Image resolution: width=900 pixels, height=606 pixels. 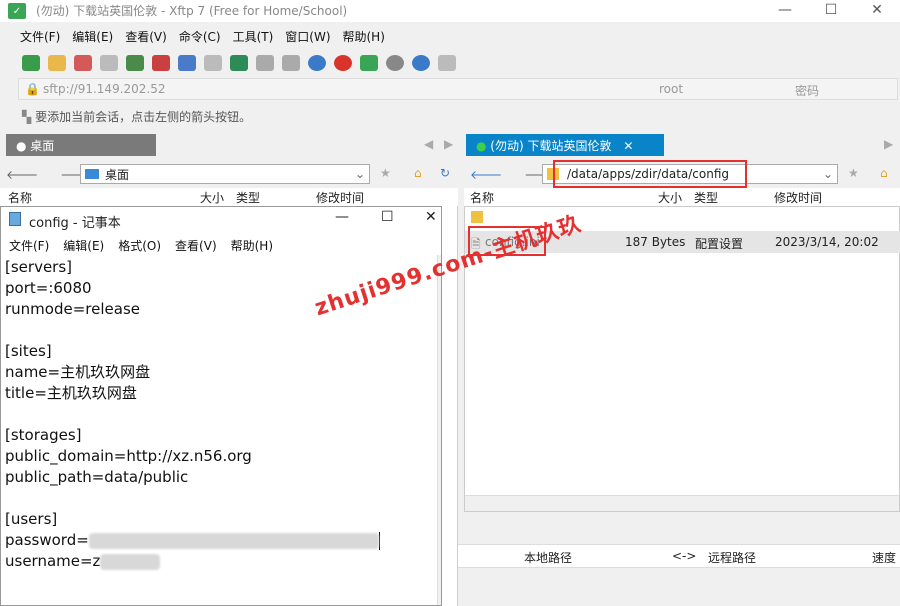 What do you see at coordinates (92, 36) in the screenshot?
I see `menu-edit: 编辑(E)` at bounding box center [92, 36].